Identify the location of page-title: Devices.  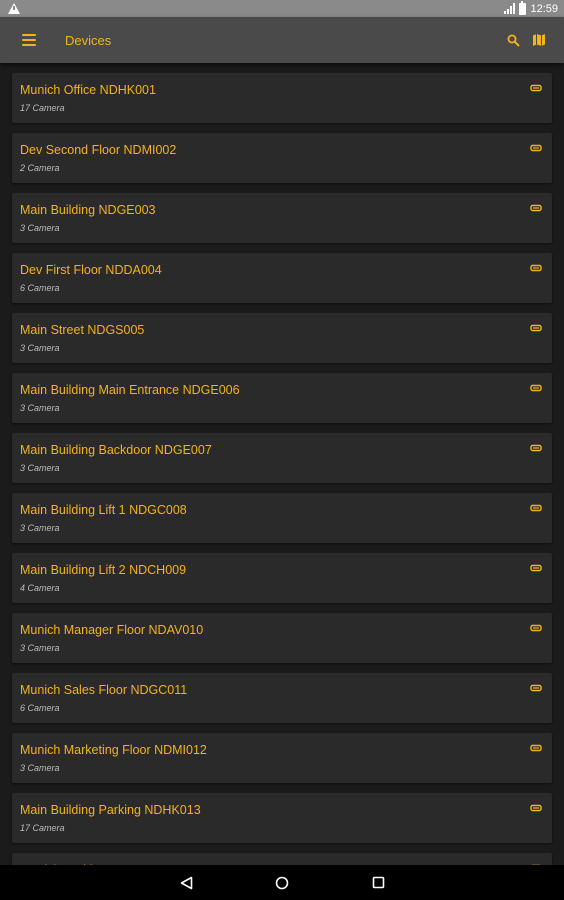
(88, 40).